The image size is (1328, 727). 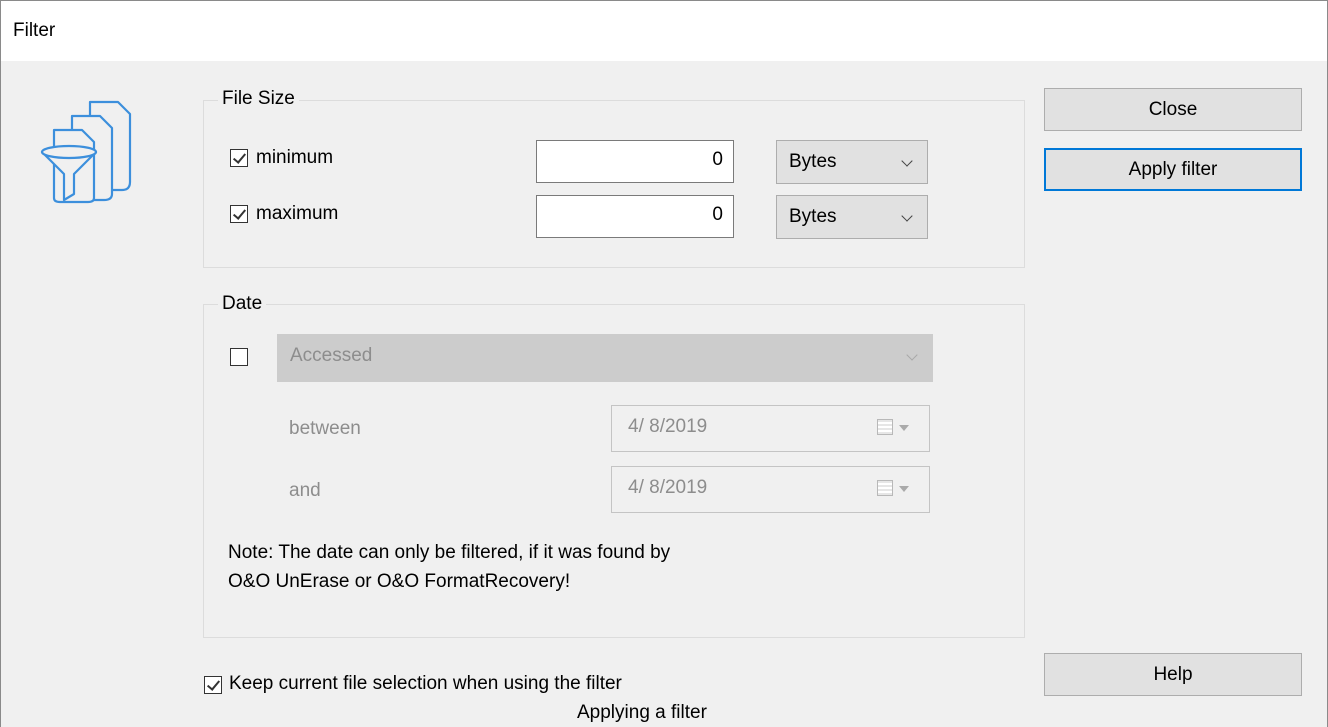 What do you see at coordinates (635, 216) in the screenshot?
I see `maximum-size-input: 0` at bounding box center [635, 216].